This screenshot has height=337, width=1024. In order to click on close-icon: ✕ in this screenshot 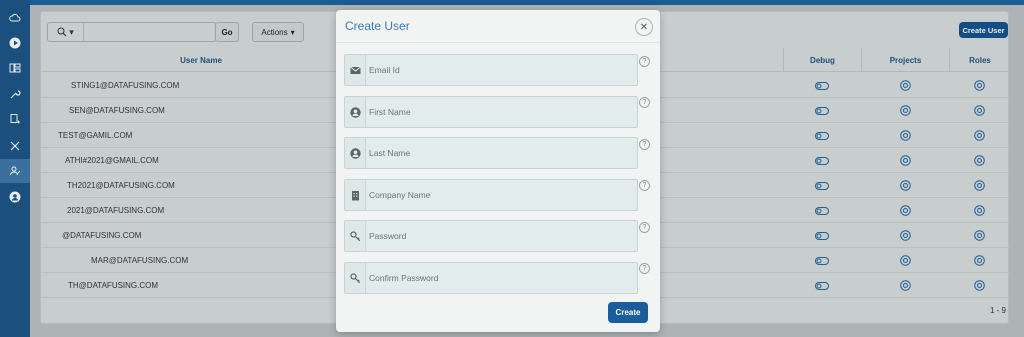, I will do `click(644, 27)`.